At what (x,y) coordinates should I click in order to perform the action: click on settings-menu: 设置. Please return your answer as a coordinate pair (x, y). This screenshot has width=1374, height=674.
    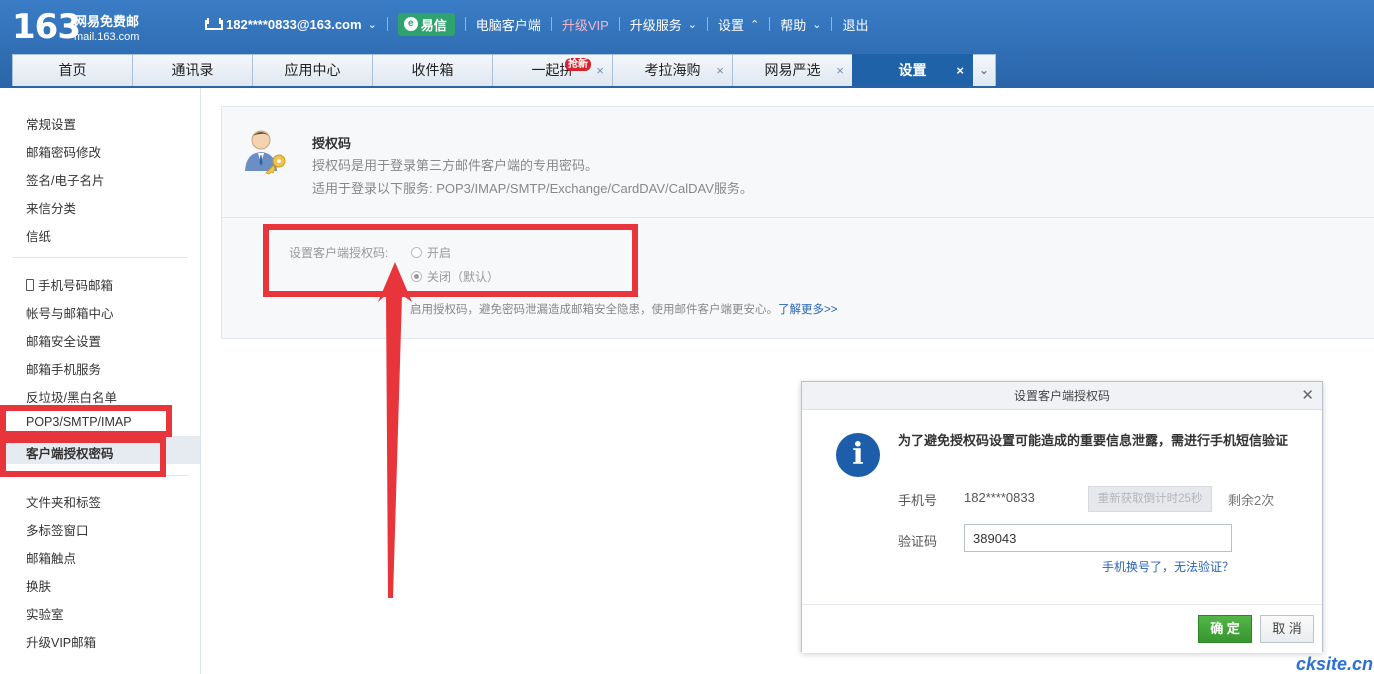
    Looking at the image, I should click on (731, 24).